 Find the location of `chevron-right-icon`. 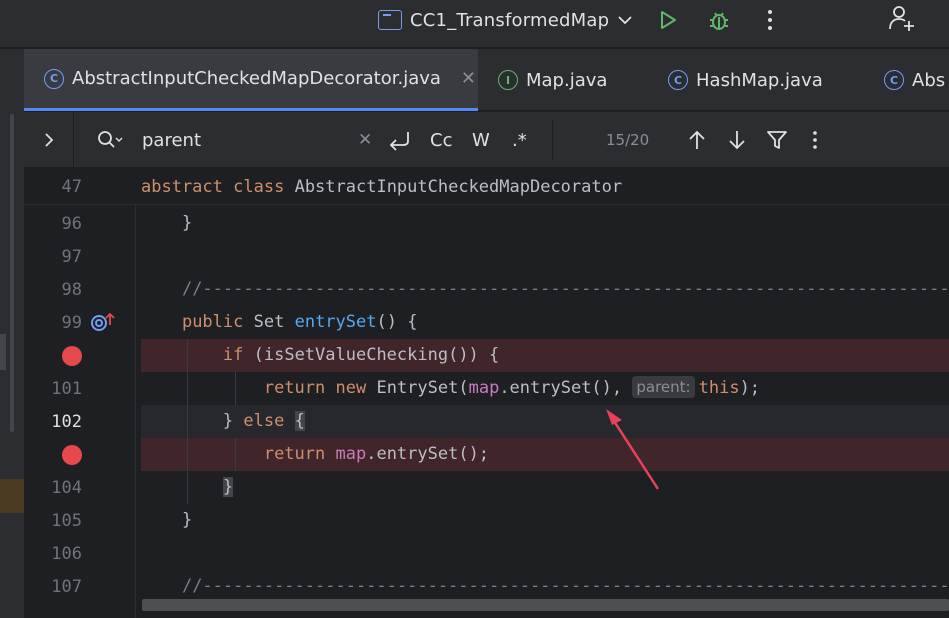

chevron-right-icon is located at coordinates (48, 140).